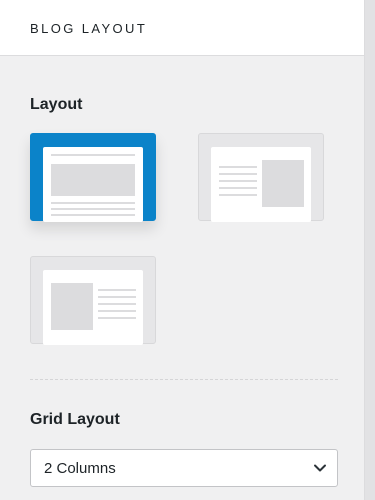 The height and width of the screenshot is (500, 375). I want to click on layout-option-image-left, so click(93, 300).